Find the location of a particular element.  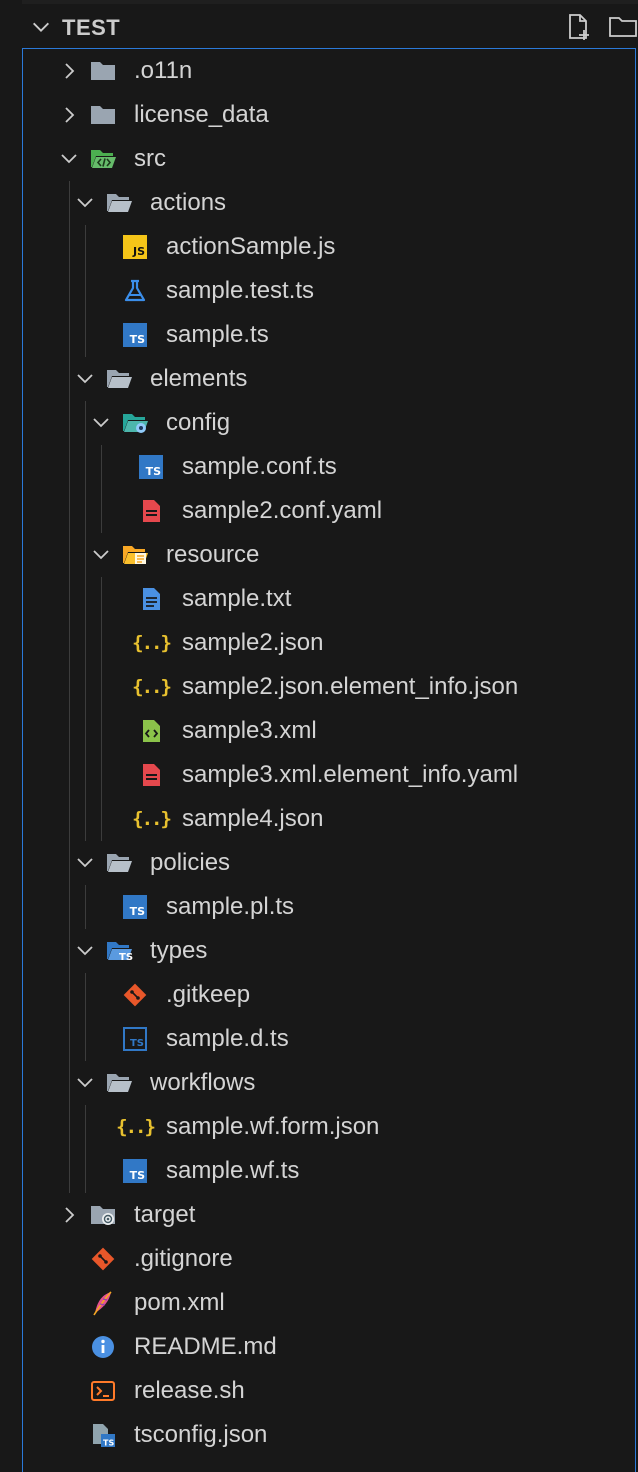

tree-item-label: workflows is located at coordinates (203, 1082).